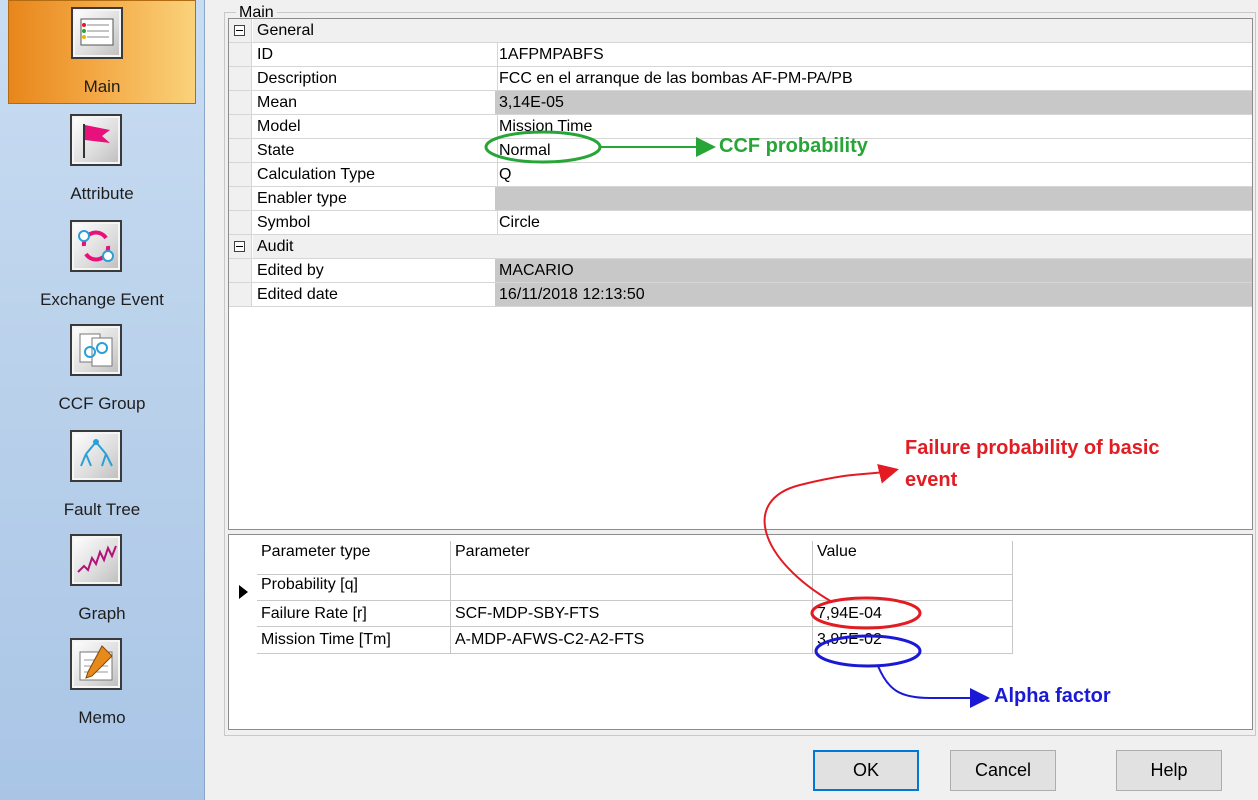 The image size is (1258, 800). I want to click on help-button: Help, so click(1169, 770).